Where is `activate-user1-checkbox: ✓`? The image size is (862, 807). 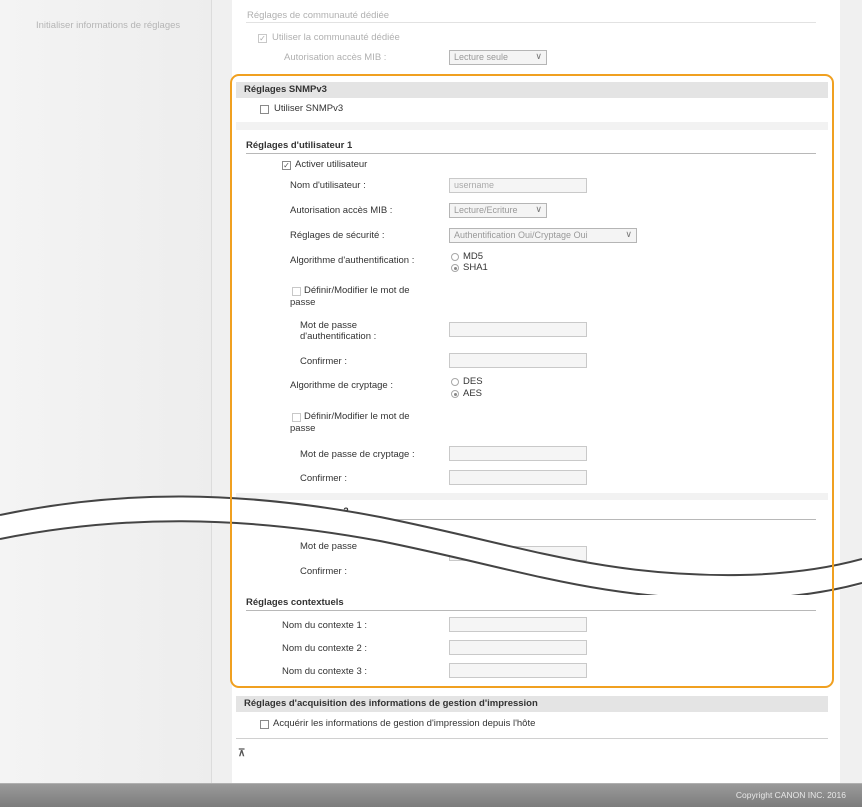
activate-user1-checkbox: ✓ is located at coordinates (286, 165).